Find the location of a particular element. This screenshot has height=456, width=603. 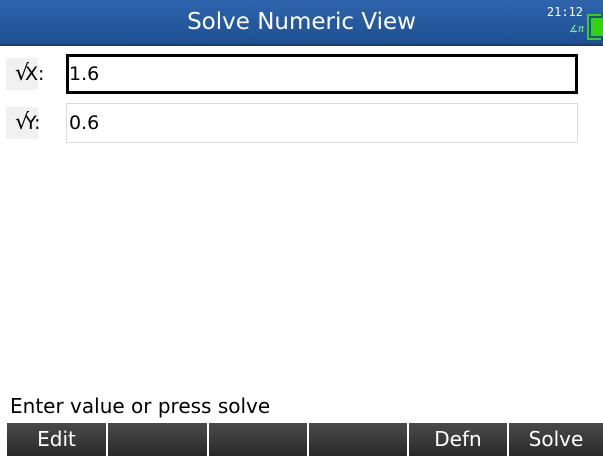

variable-row-y: √ Y: 0.6 is located at coordinates (301, 123).